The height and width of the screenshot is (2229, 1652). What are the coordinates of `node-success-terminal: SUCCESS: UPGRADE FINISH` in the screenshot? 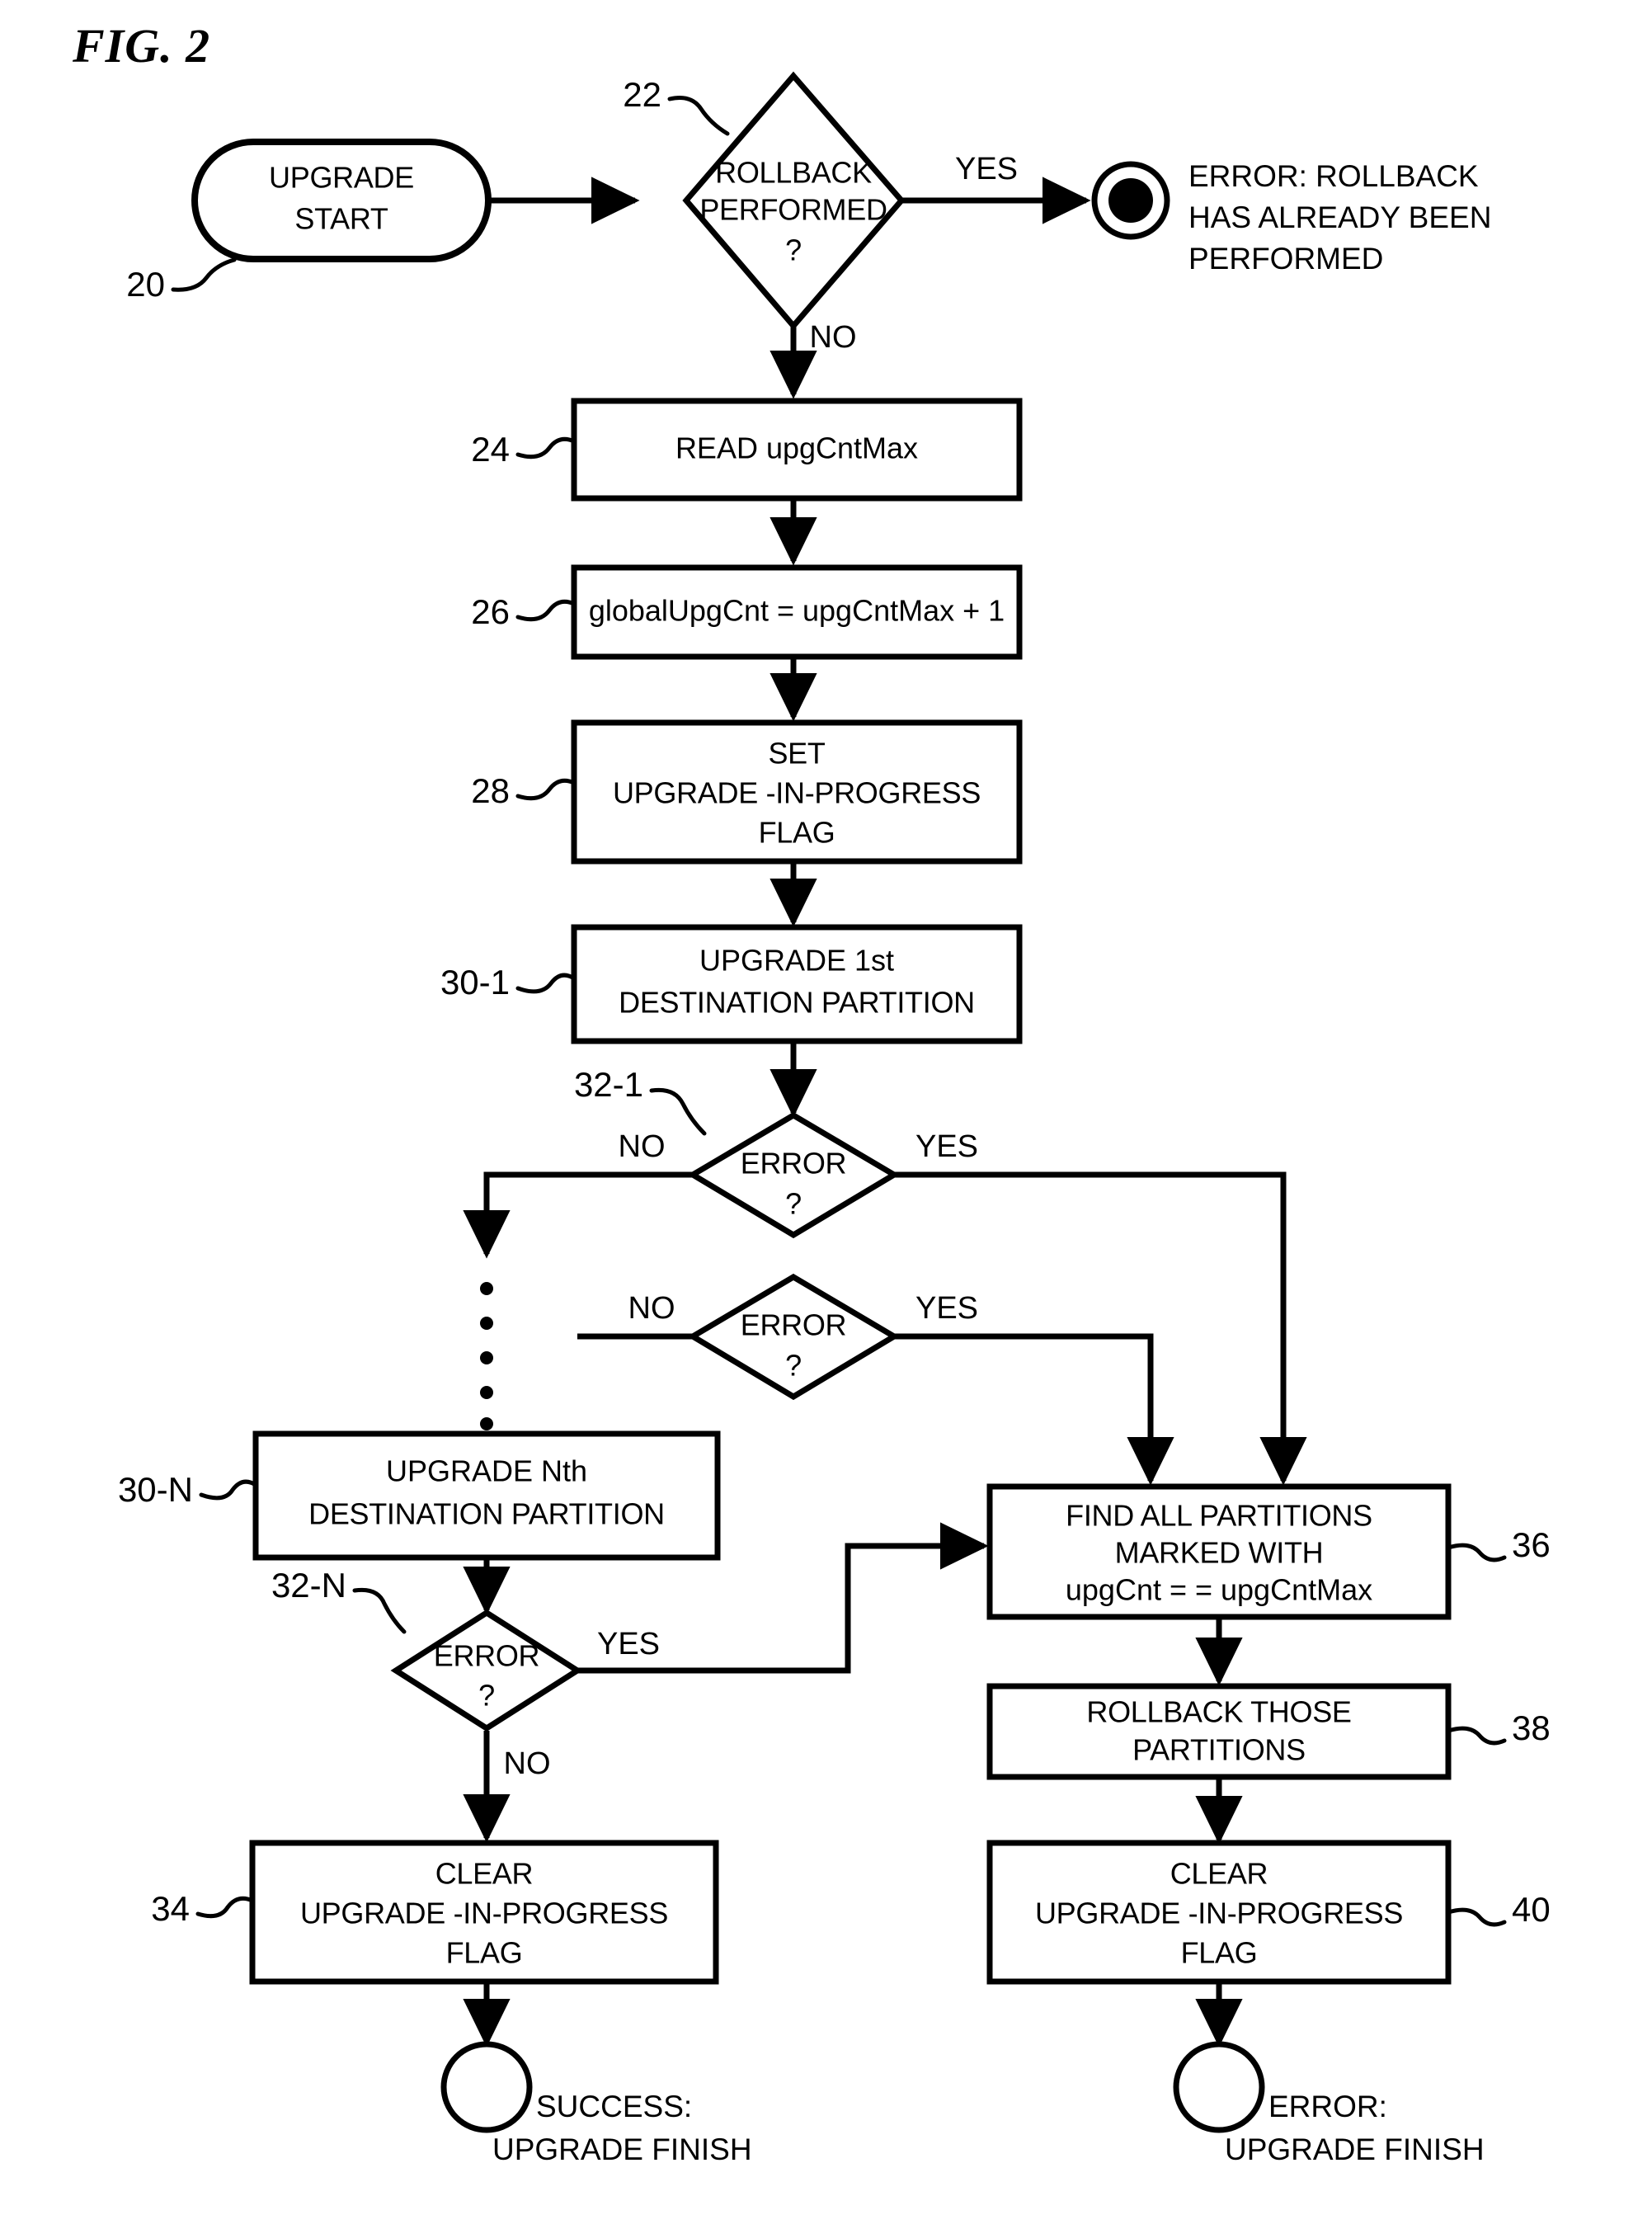 It's located at (596, 2103).